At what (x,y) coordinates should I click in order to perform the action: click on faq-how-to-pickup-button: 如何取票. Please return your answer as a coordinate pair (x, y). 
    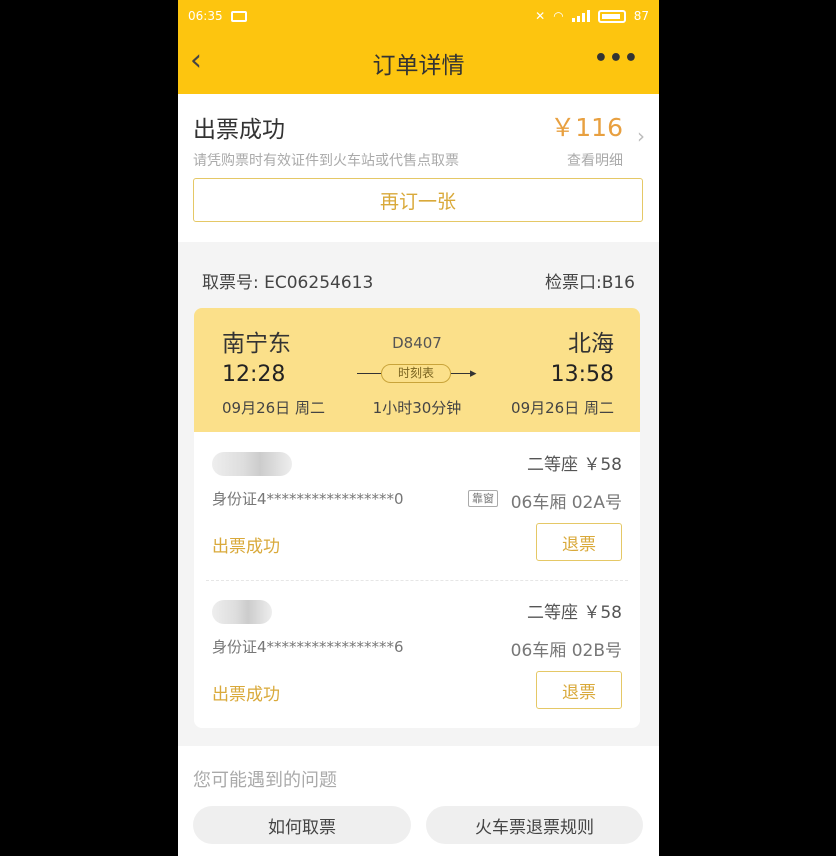
    Looking at the image, I should click on (302, 825).